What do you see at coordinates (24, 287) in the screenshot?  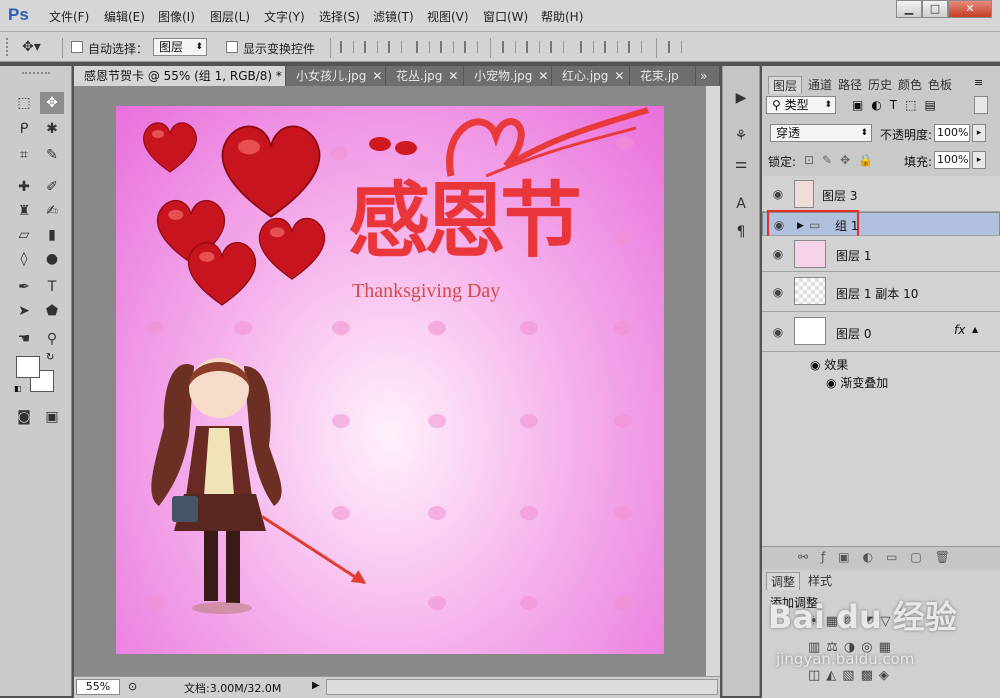 I see `pen-tool-icon: ✒` at bounding box center [24, 287].